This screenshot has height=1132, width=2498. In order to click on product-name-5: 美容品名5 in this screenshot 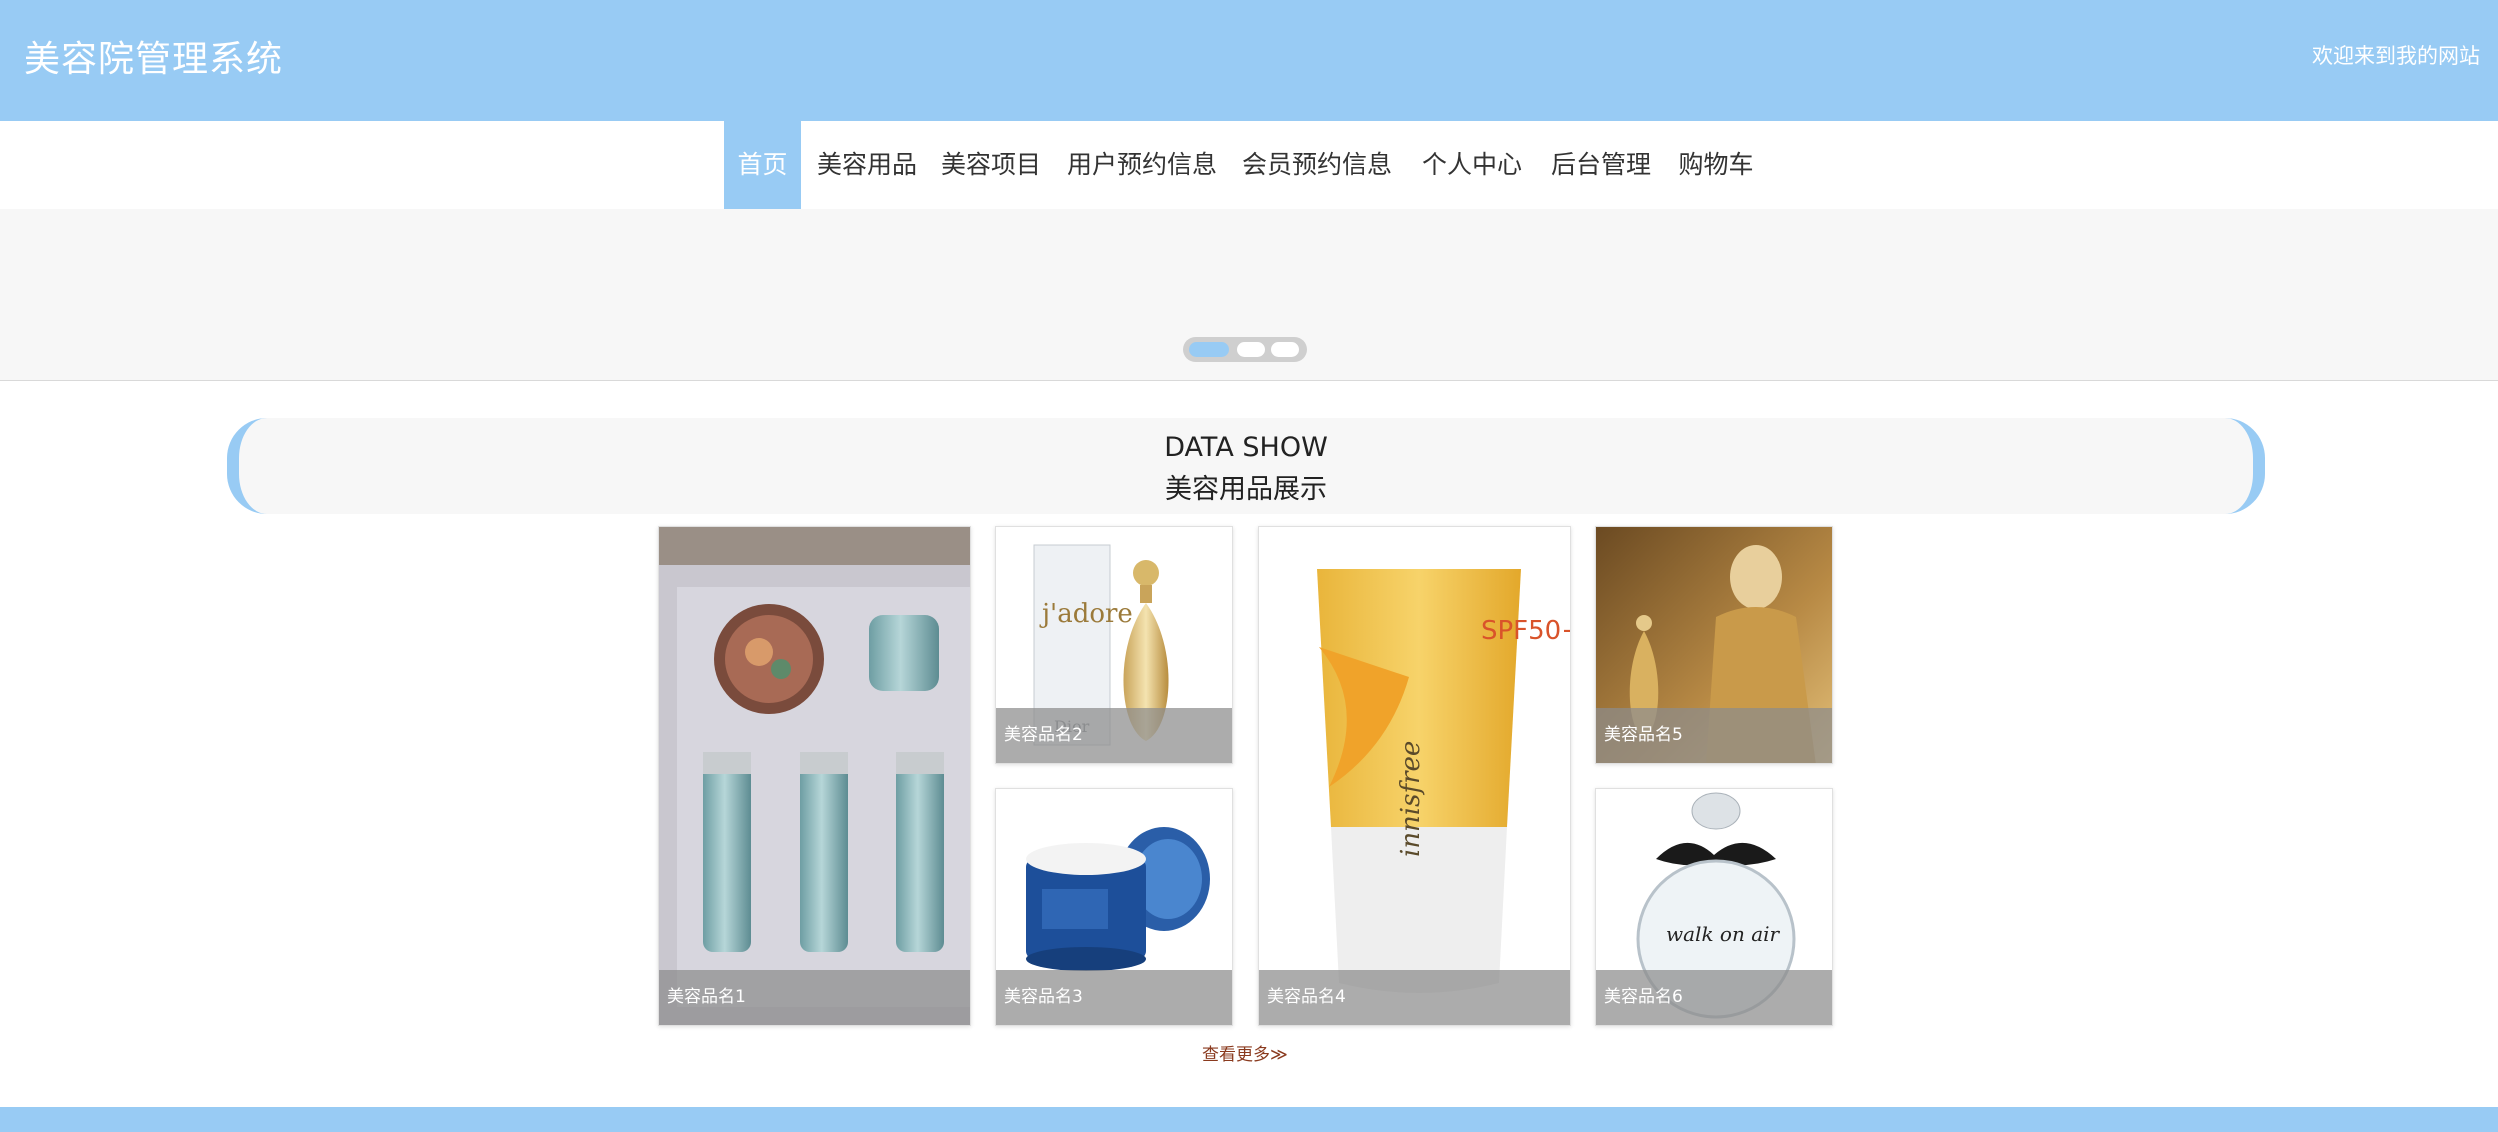, I will do `click(1714, 735)`.